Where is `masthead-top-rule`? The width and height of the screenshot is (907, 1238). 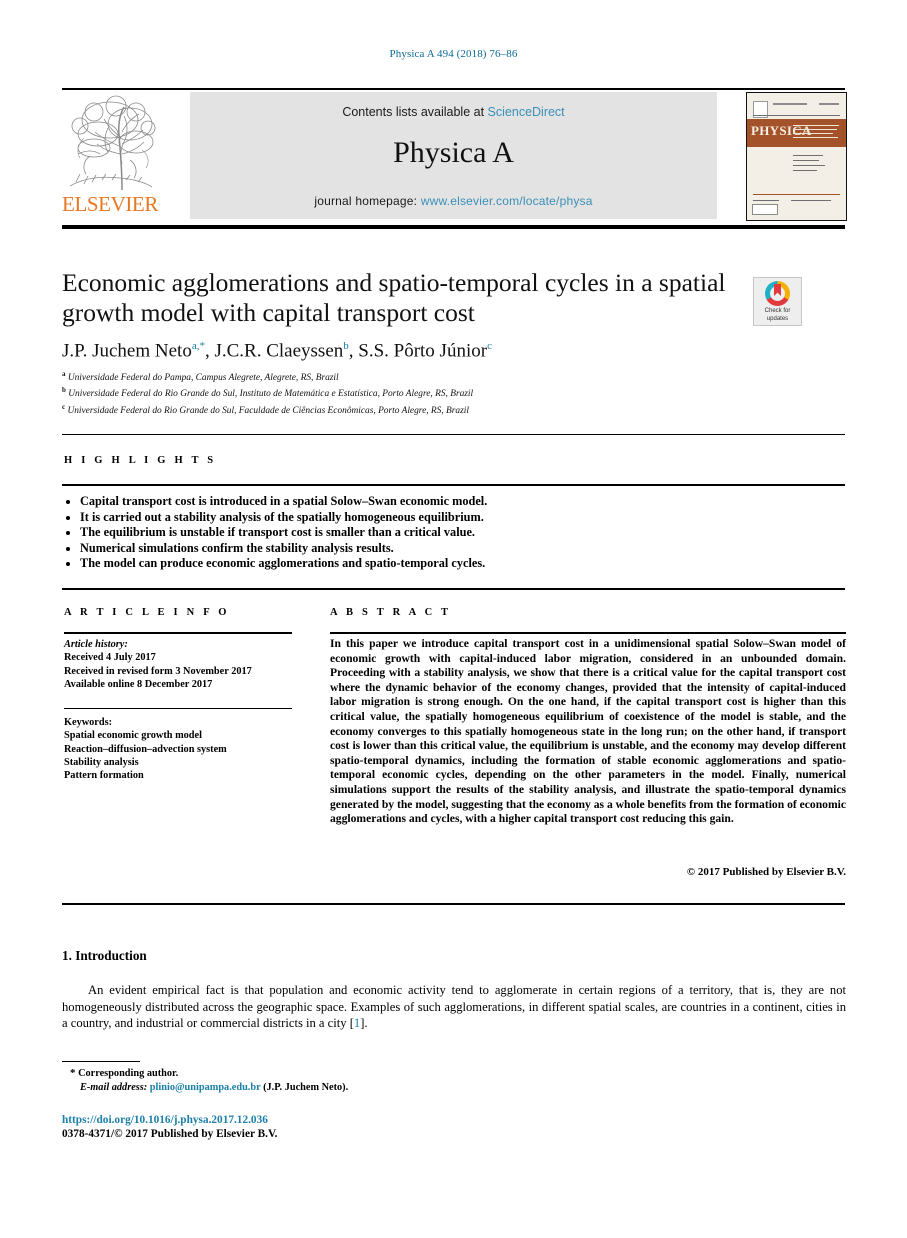 masthead-top-rule is located at coordinates (453, 89).